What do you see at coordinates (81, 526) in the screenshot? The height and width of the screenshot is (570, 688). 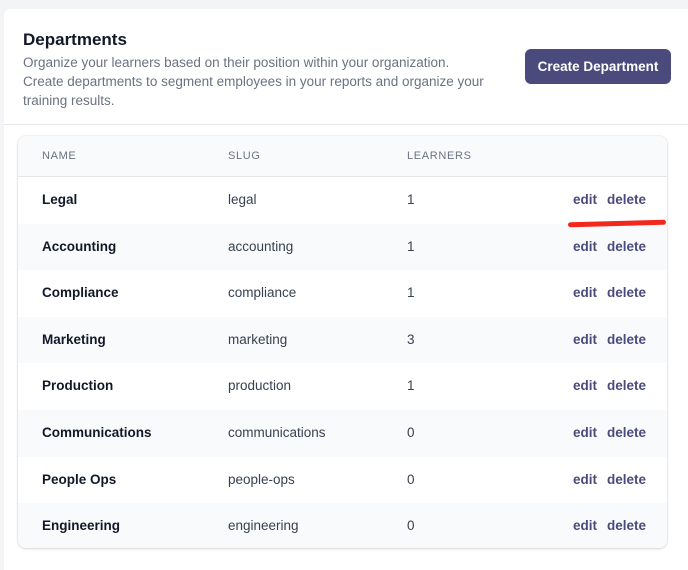 I see `department-name: Engineering` at bounding box center [81, 526].